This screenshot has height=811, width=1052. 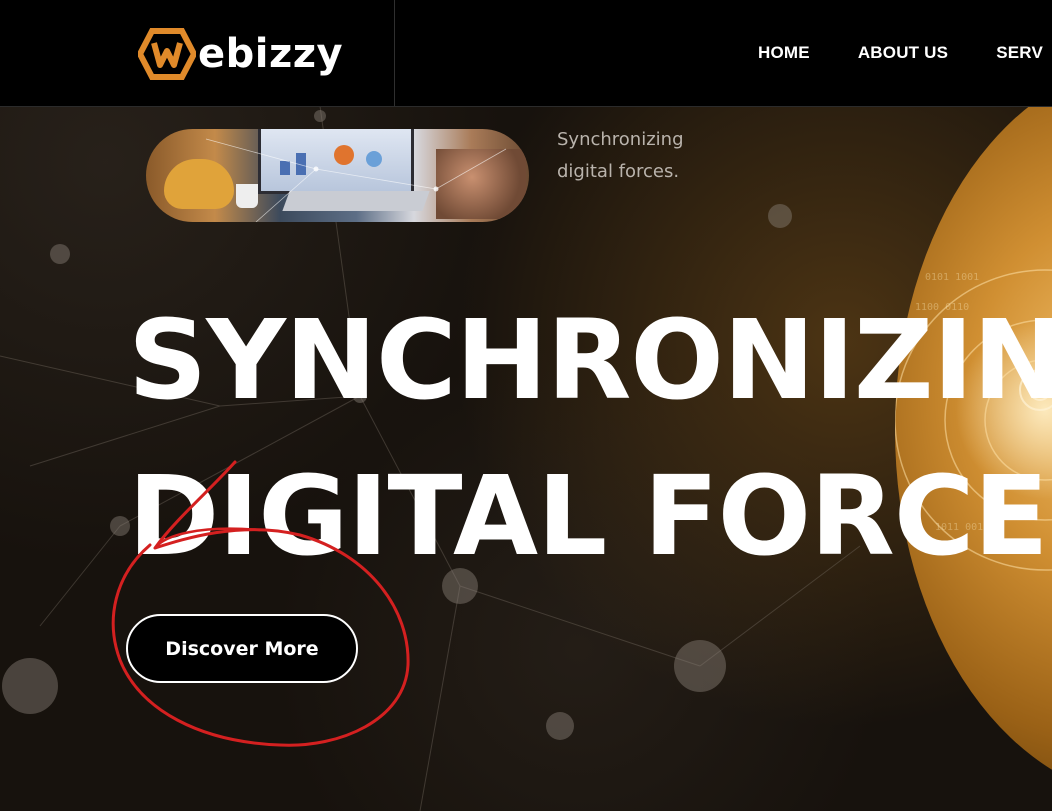 What do you see at coordinates (526, 53) in the screenshot?
I see `site-header: ebizzy HOME ABOUT US SERV` at bounding box center [526, 53].